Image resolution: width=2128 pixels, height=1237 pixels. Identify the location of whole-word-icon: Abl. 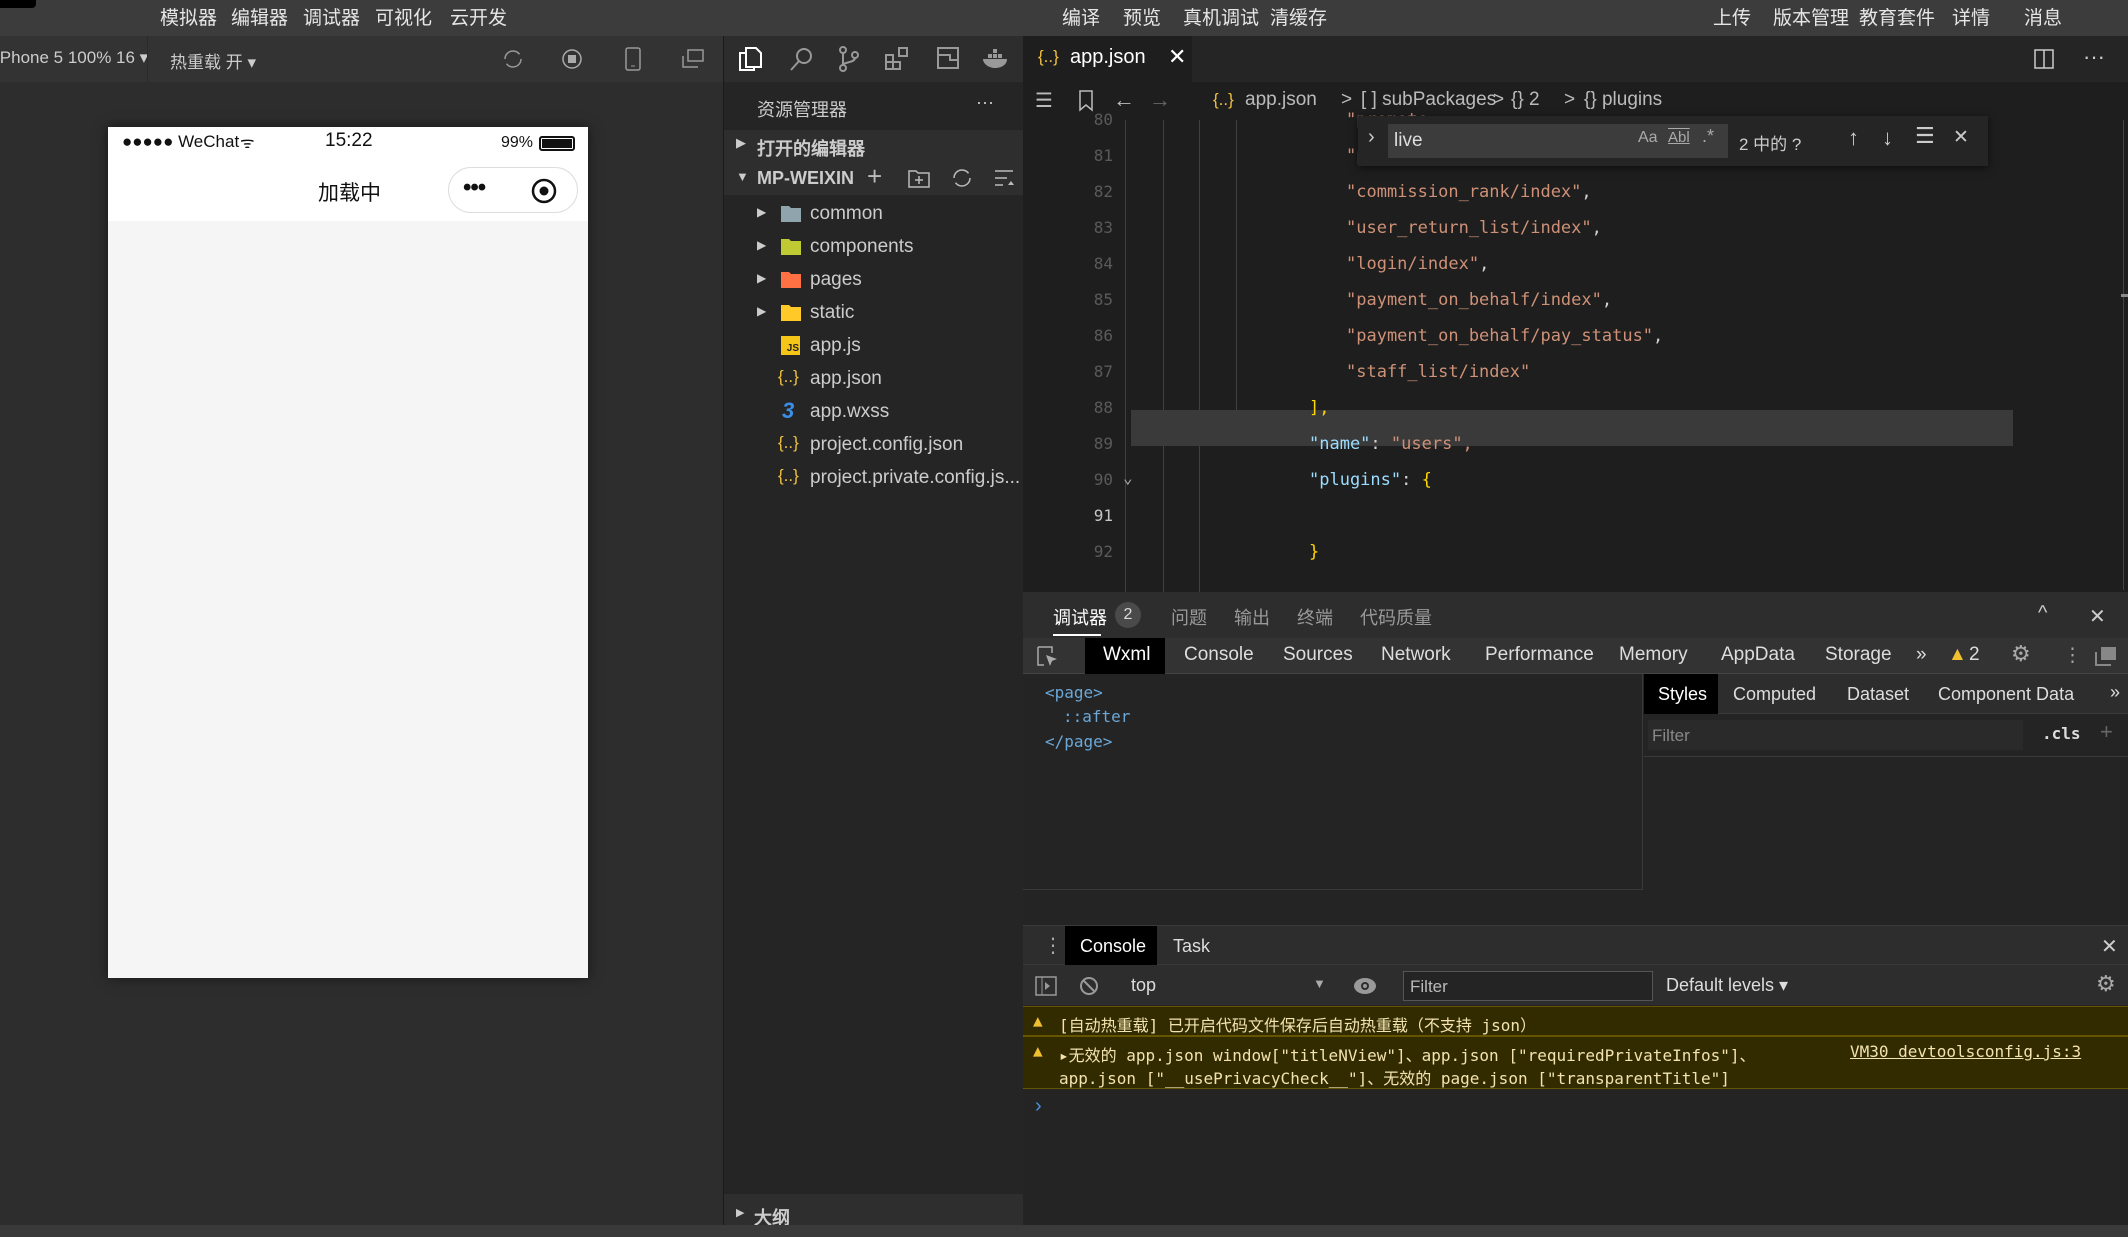
(1679, 137).